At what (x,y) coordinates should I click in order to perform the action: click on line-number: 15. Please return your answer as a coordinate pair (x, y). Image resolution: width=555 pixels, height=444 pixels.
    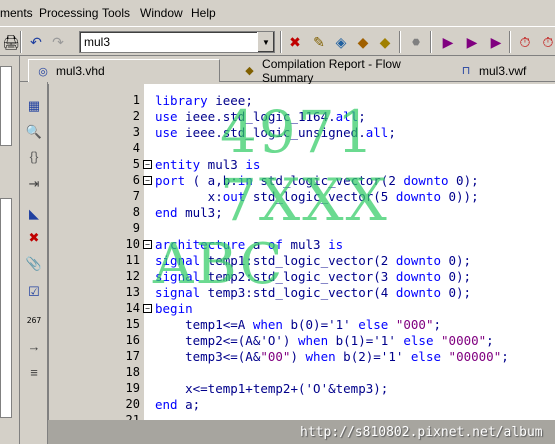
    Looking at the image, I should click on (132, 324).